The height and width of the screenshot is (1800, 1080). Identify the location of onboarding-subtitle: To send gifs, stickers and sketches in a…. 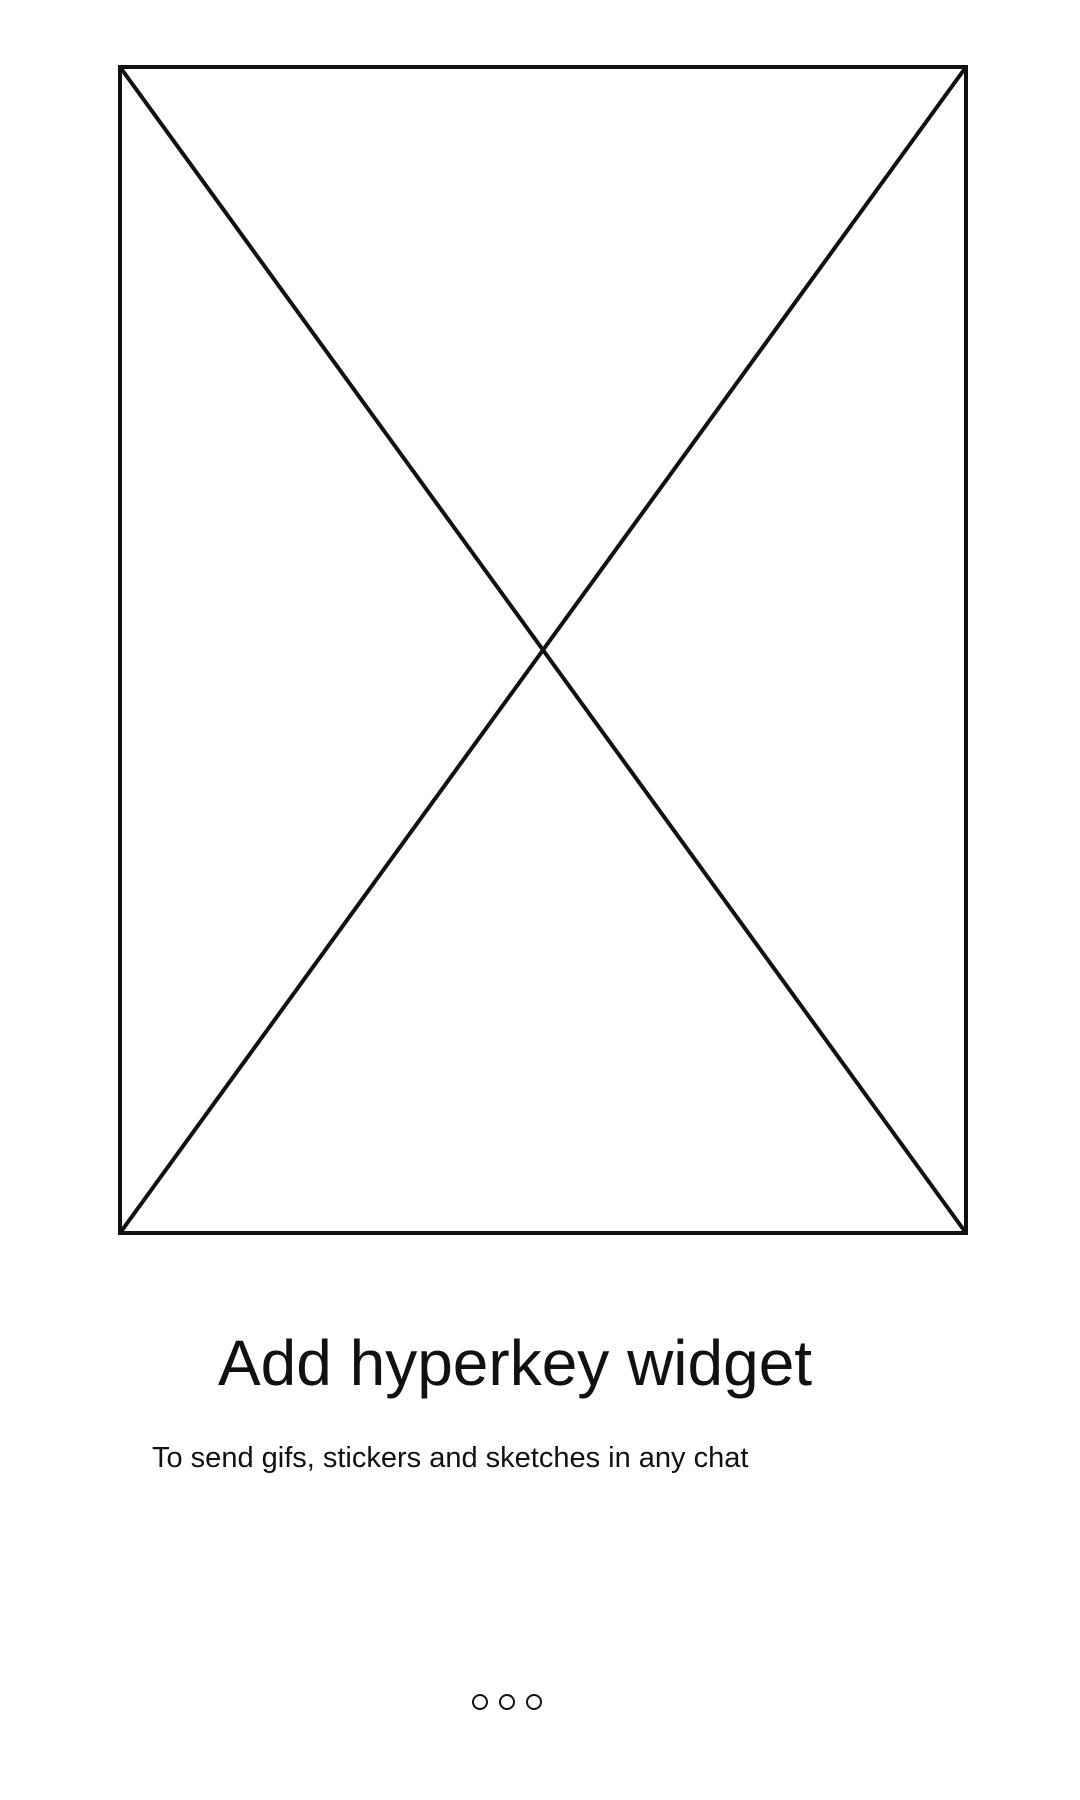
(450, 1458).